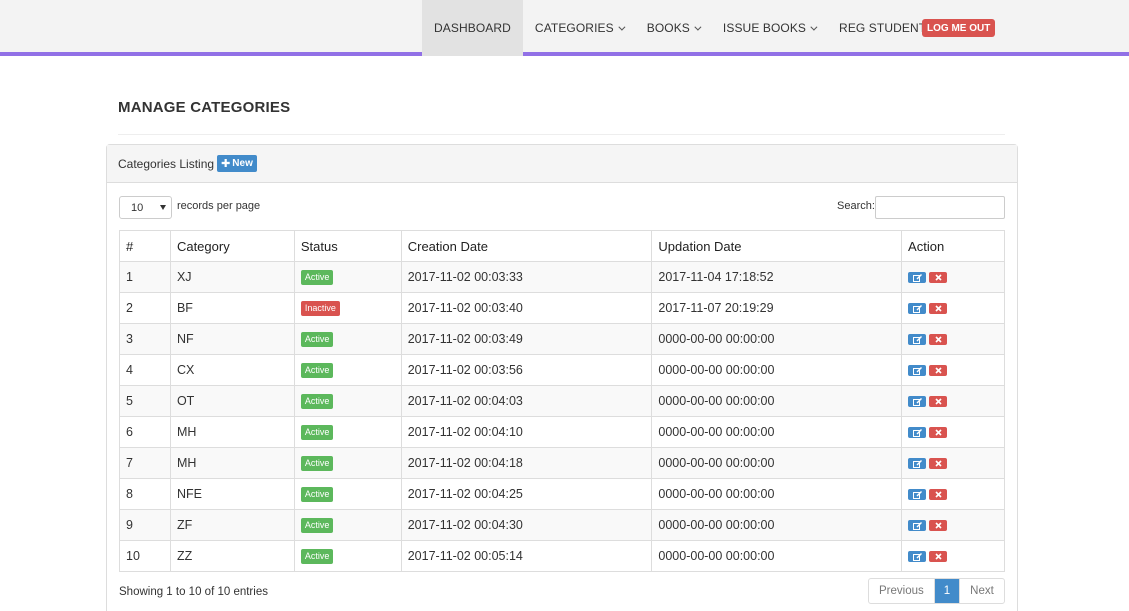 Image resolution: width=1129 pixels, height=611 pixels. What do you see at coordinates (526, 277) in the screenshot?
I see `cell-creation-date: 2017-11-02 00:03:33` at bounding box center [526, 277].